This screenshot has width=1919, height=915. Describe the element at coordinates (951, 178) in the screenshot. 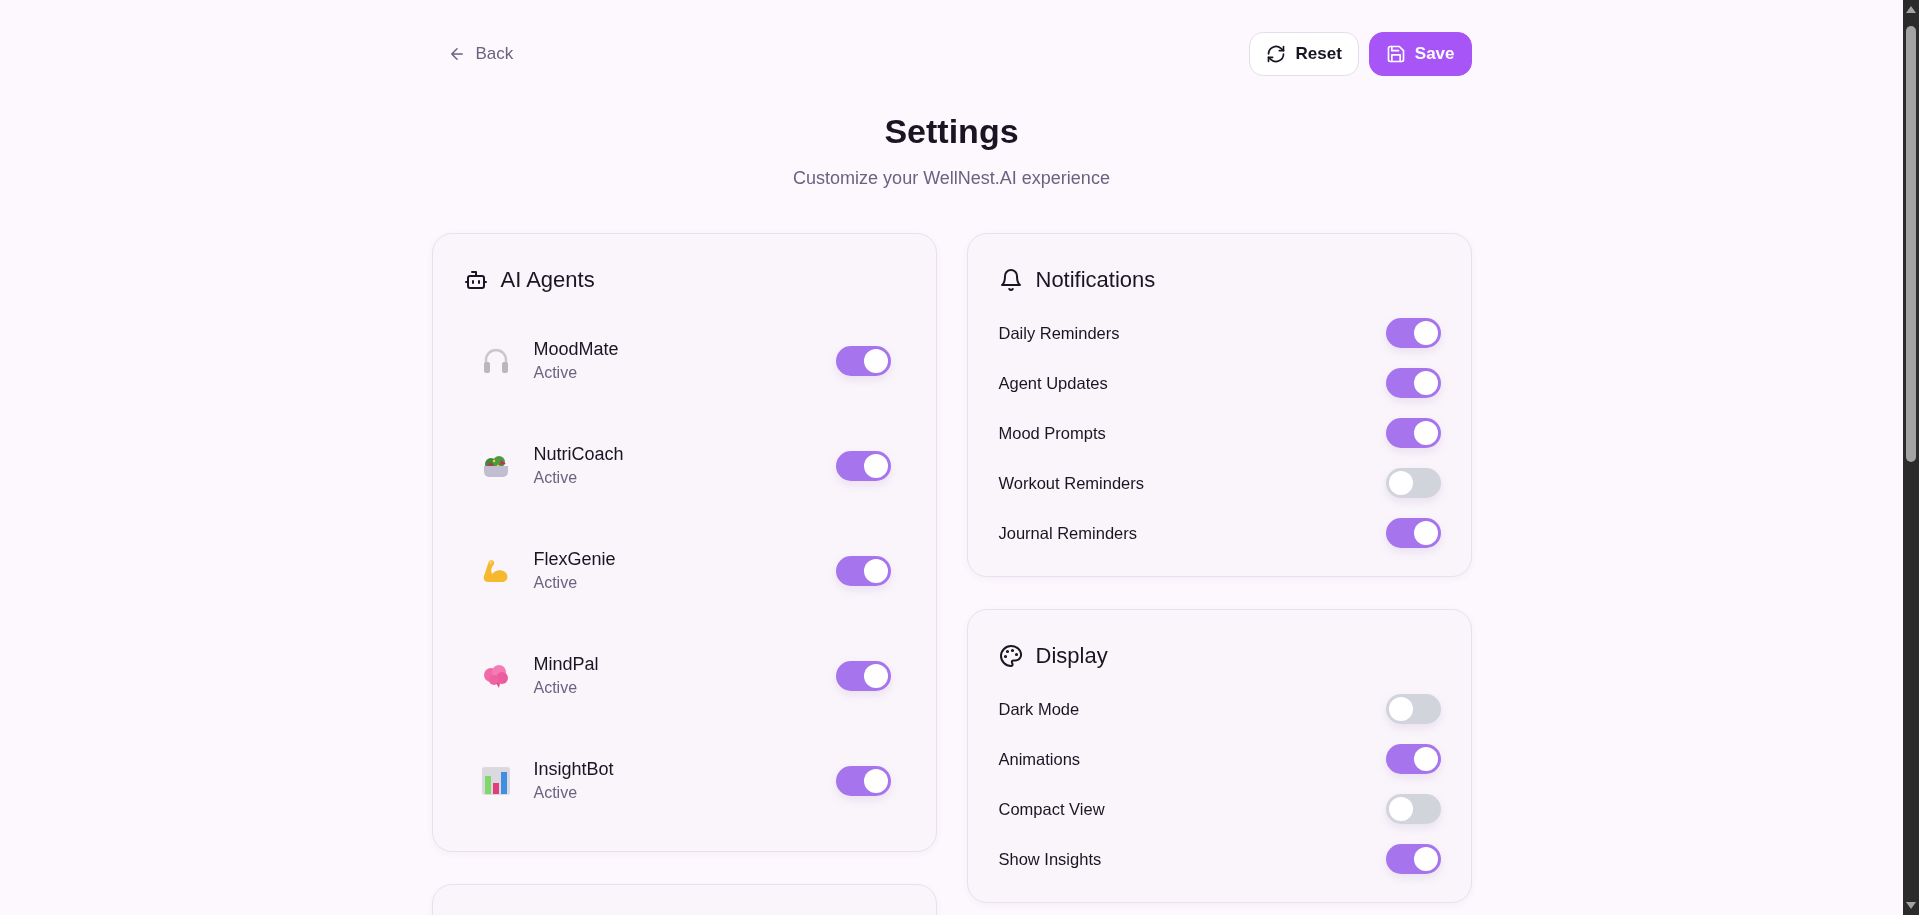

I see `page-subtitle: Customize your WellNest.AI experience` at that location.